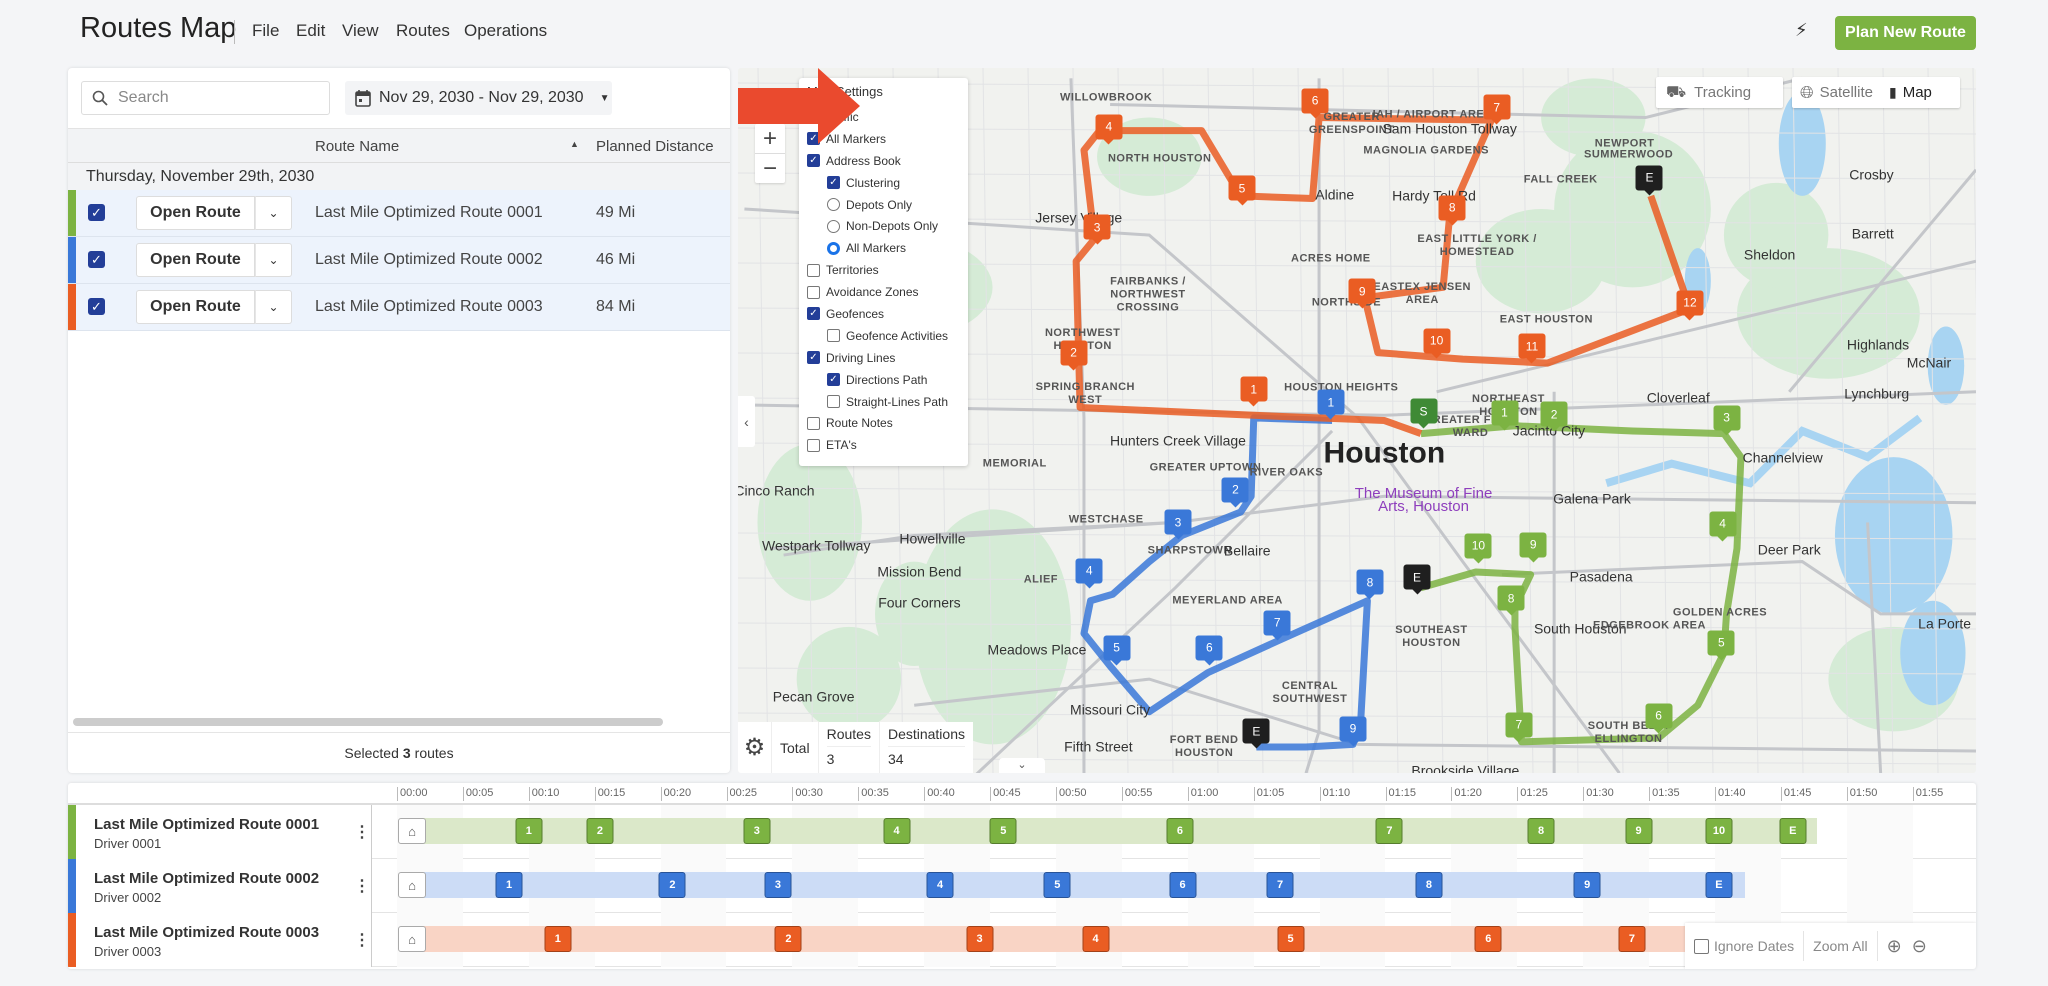 Image resolution: width=2048 pixels, height=986 pixels. I want to click on route-3-stop-marker: 7, so click(1497, 109).